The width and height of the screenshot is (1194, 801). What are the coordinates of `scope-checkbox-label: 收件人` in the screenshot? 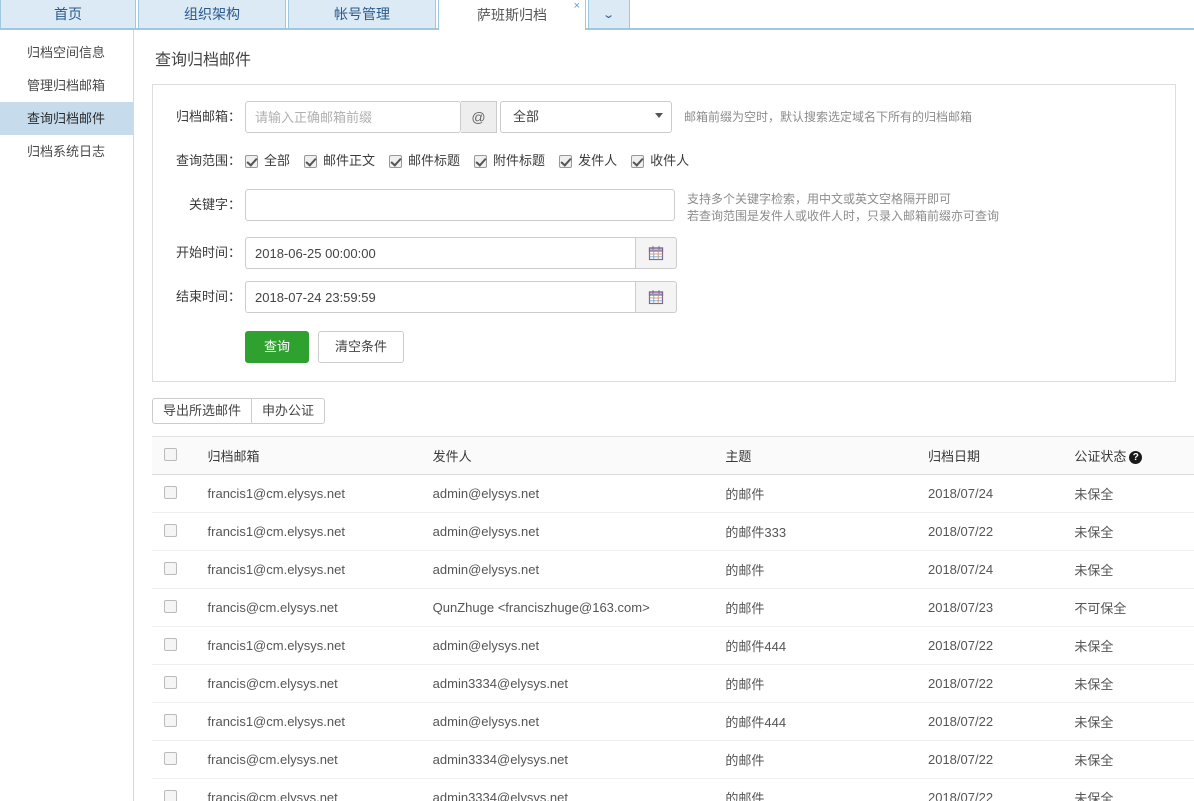 It's located at (670, 160).